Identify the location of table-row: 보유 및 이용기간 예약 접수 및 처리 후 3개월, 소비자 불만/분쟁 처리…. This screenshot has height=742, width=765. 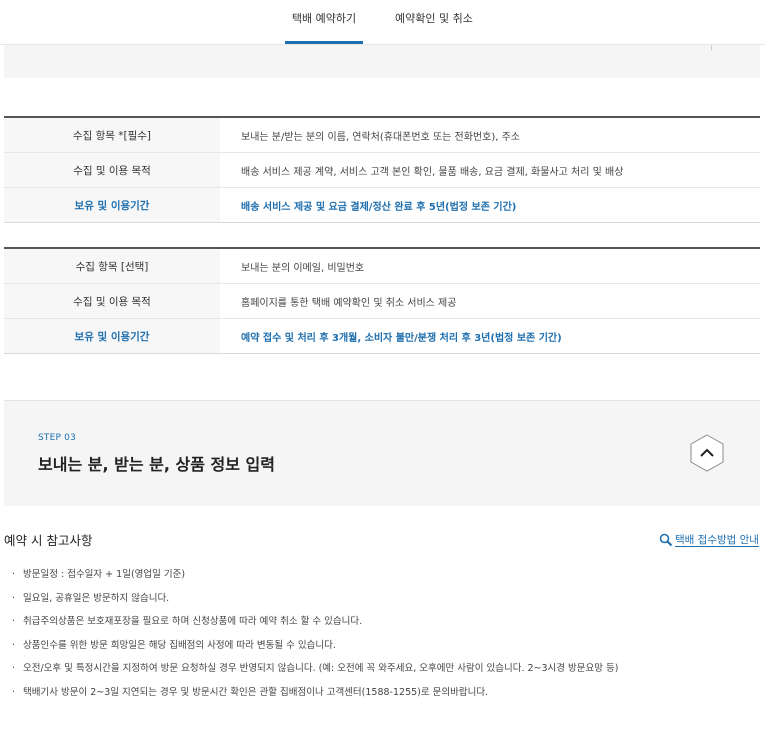
(382, 336).